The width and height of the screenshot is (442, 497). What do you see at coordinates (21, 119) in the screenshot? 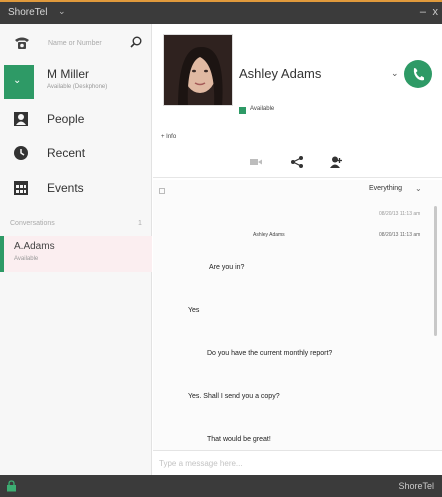
I see `person-card-icon` at bounding box center [21, 119].